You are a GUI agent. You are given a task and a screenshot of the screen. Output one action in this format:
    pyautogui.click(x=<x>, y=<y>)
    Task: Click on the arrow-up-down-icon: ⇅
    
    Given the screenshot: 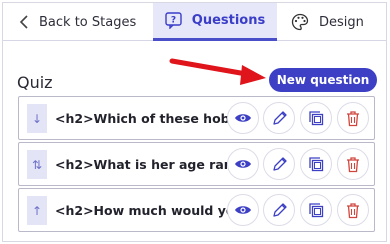 What is the action you would take?
    pyautogui.click(x=37, y=164)
    